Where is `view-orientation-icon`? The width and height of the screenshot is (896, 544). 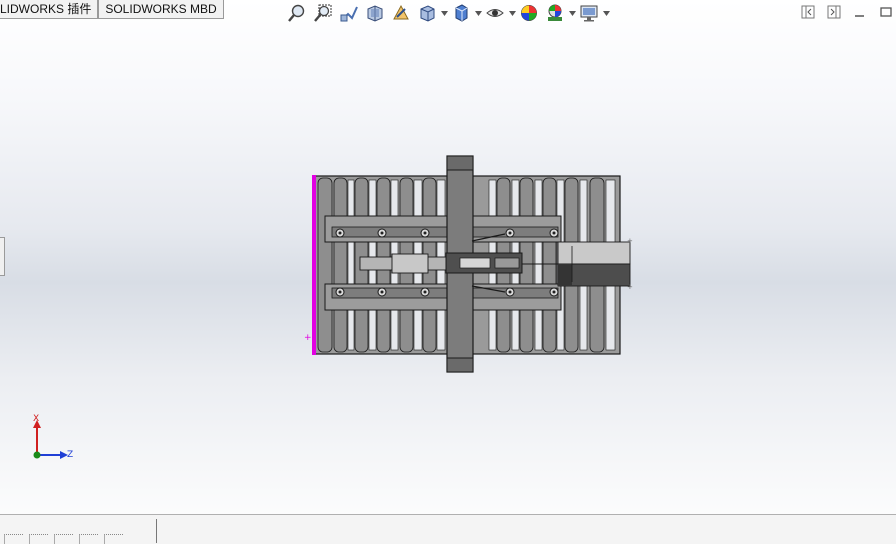
view-orientation-icon is located at coordinates (427, 13).